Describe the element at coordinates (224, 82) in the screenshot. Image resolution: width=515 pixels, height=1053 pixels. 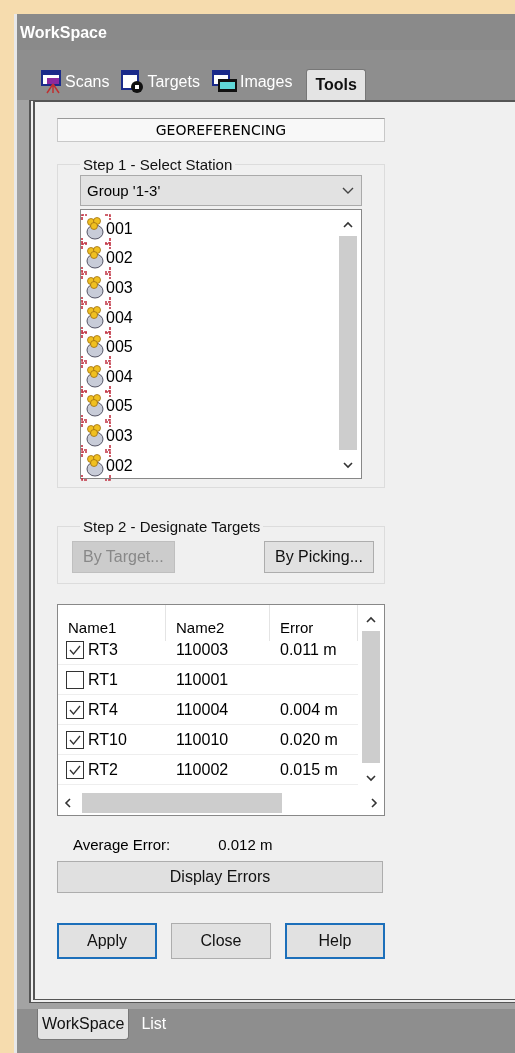
I see `film-icon` at that location.